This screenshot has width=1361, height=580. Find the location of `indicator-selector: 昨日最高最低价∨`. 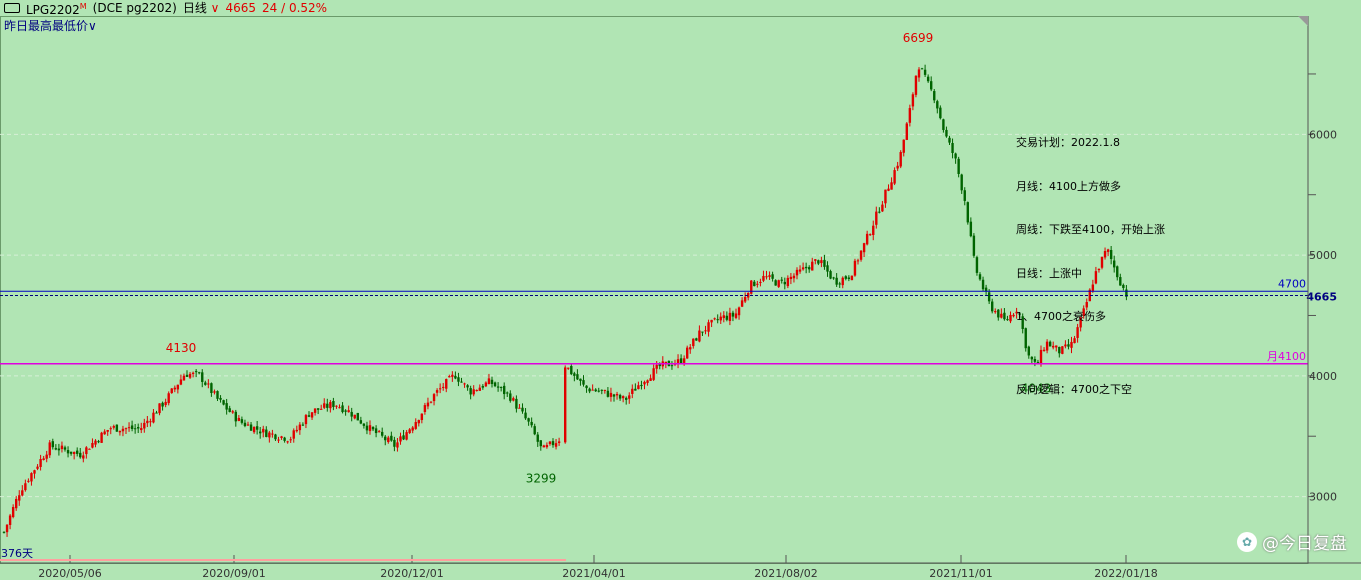

indicator-selector: 昨日最高最低价∨ is located at coordinates (50, 26).